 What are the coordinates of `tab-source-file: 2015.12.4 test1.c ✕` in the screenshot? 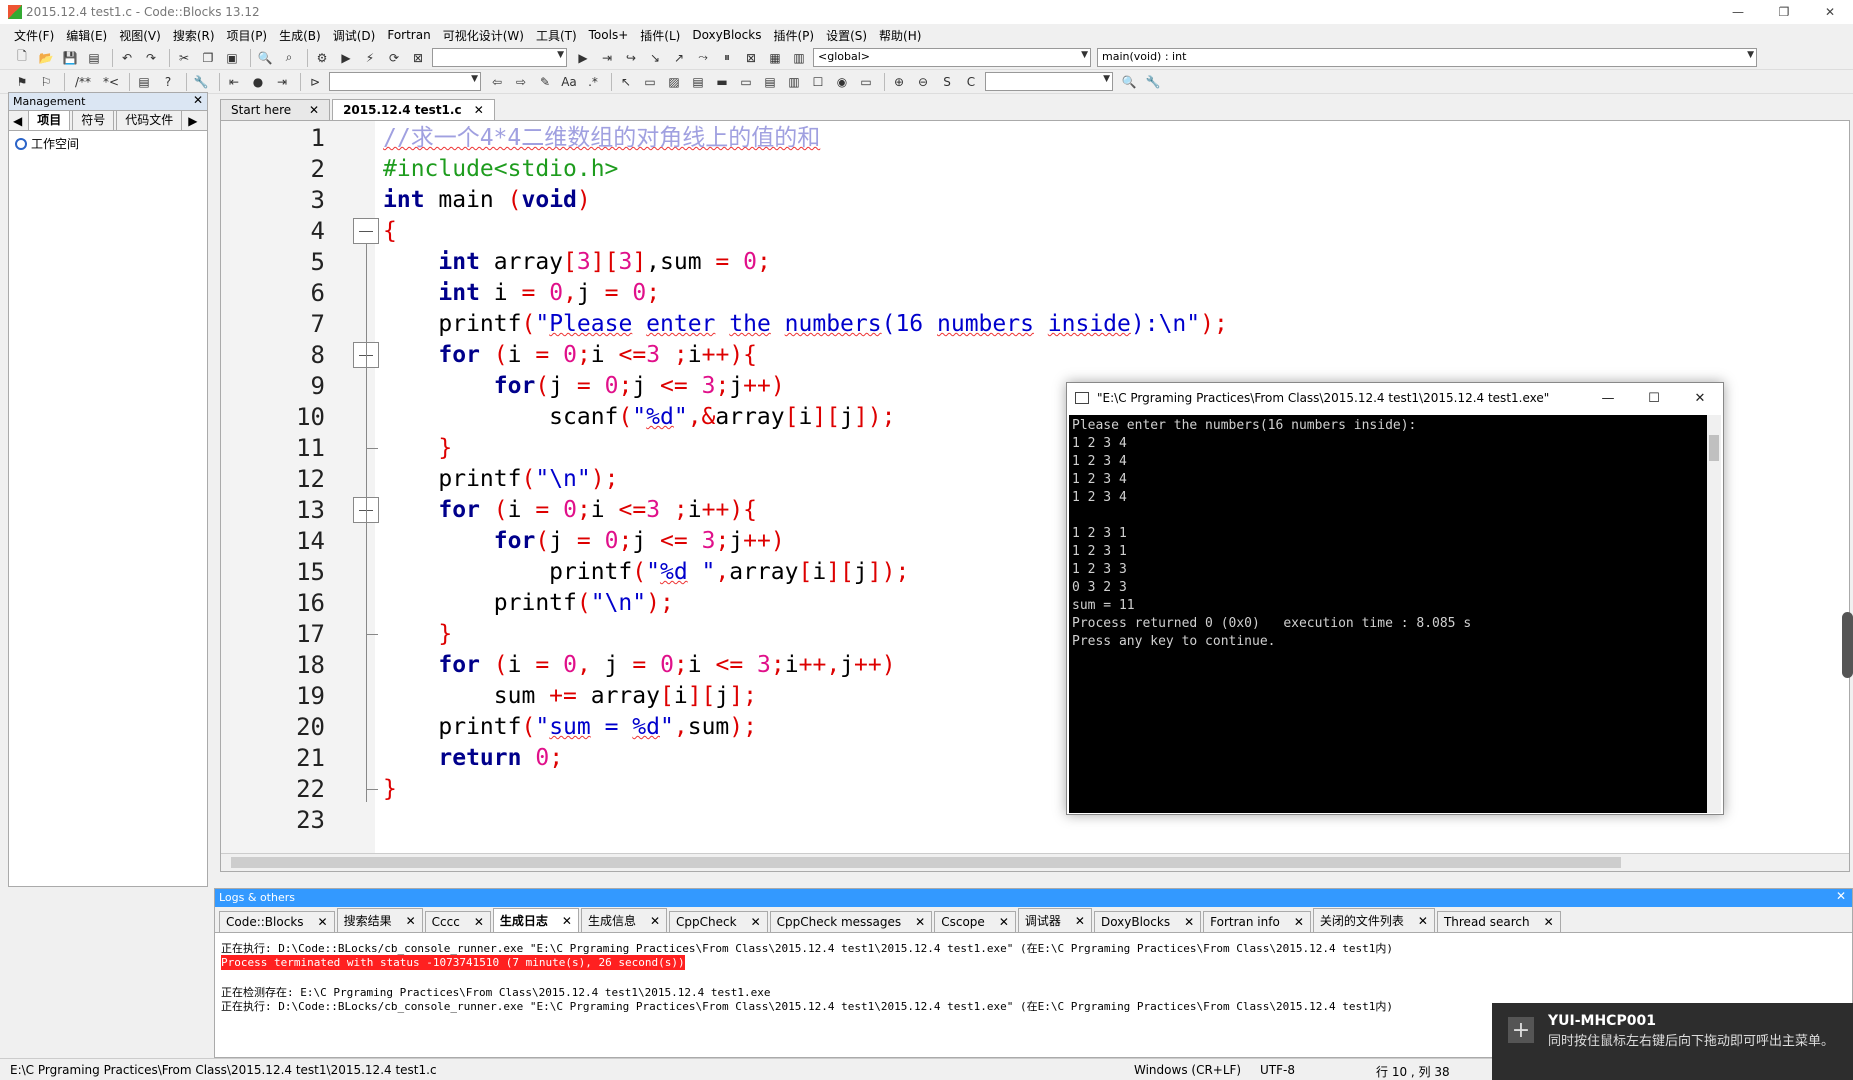 It's located at (413, 109).